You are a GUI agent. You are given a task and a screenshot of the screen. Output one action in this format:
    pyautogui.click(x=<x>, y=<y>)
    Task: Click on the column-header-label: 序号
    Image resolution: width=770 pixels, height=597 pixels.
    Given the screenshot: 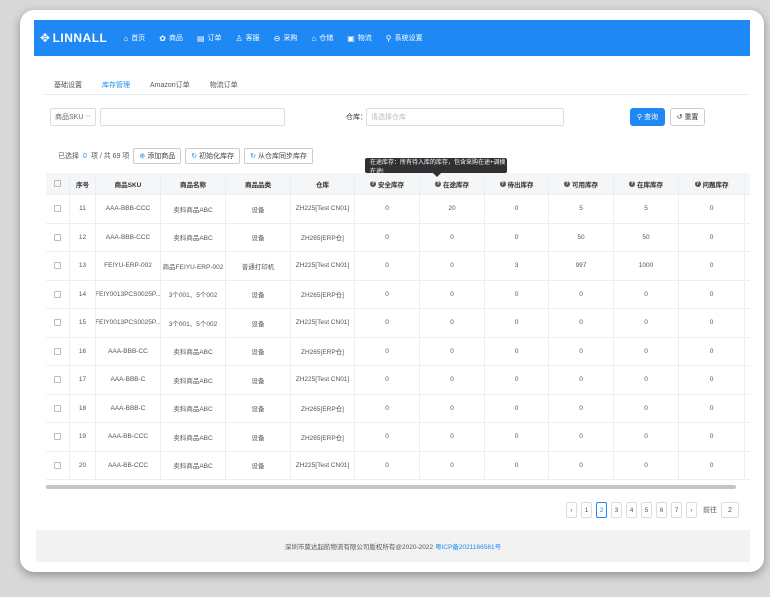 What is the action you would take?
    pyautogui.click(x=82, y=185)
    